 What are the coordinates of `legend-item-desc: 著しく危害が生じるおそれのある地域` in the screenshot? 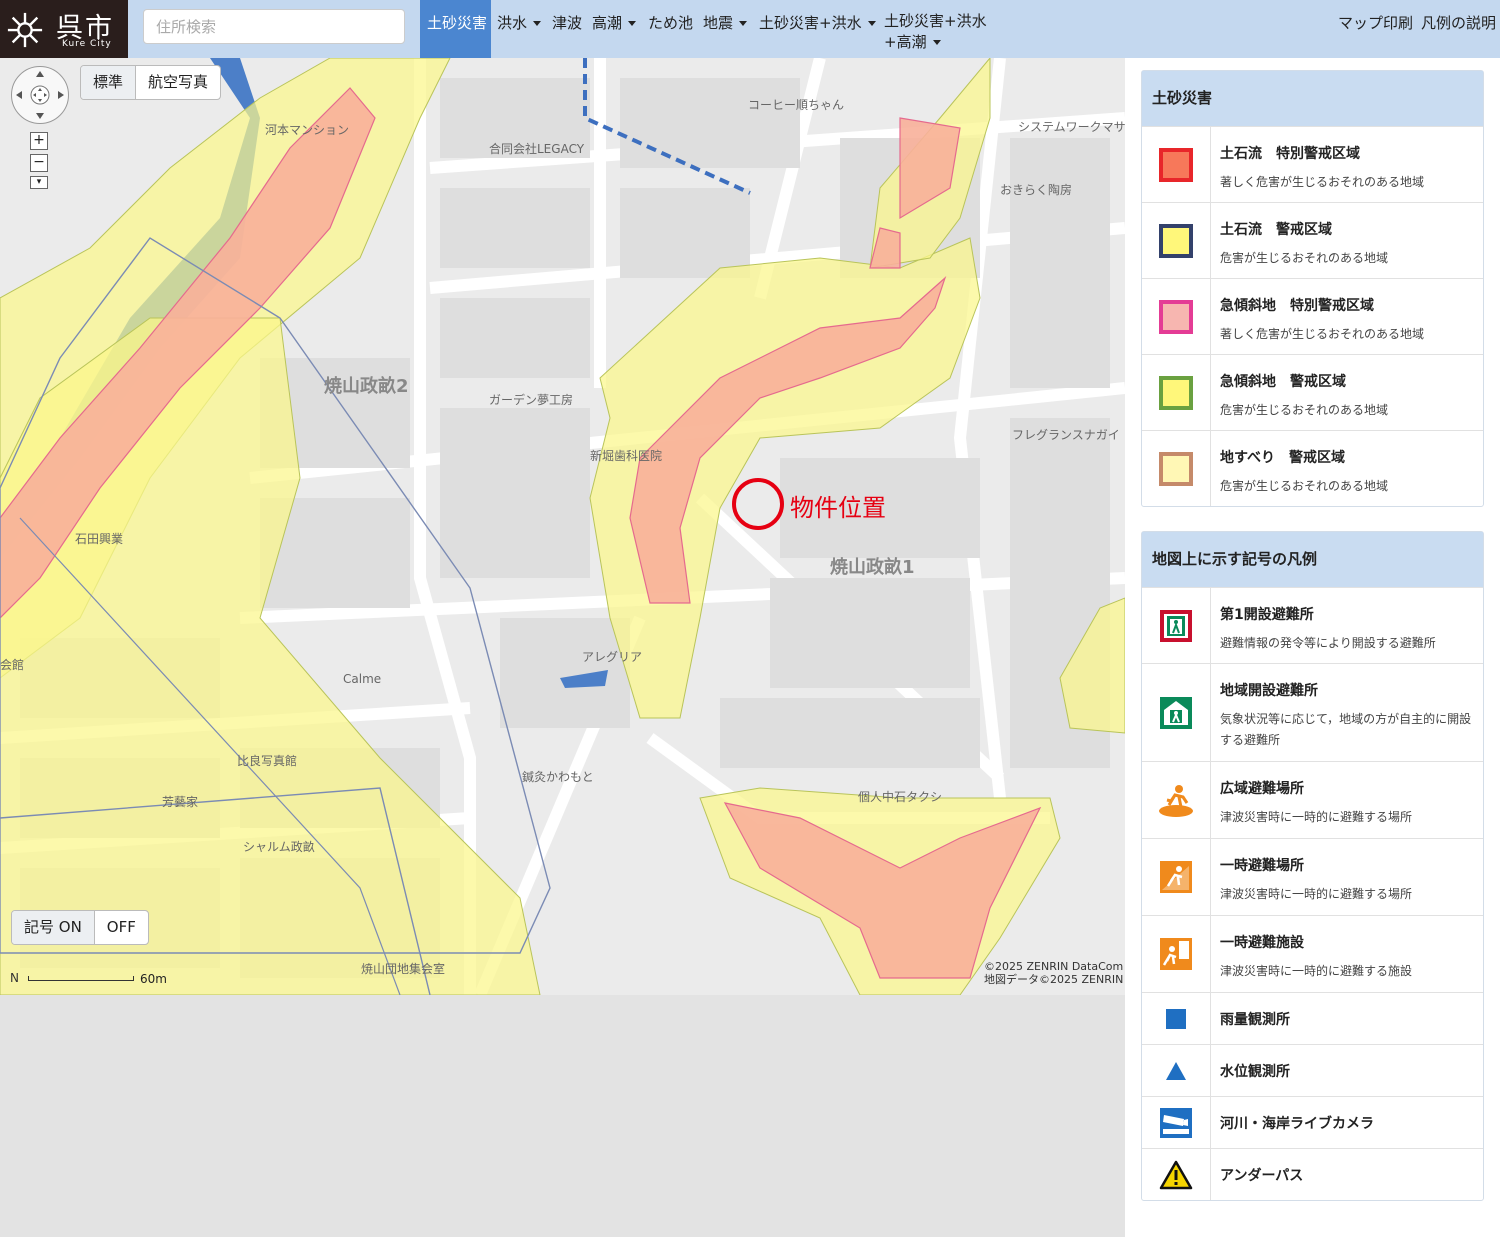 It's located at (1322, 182).